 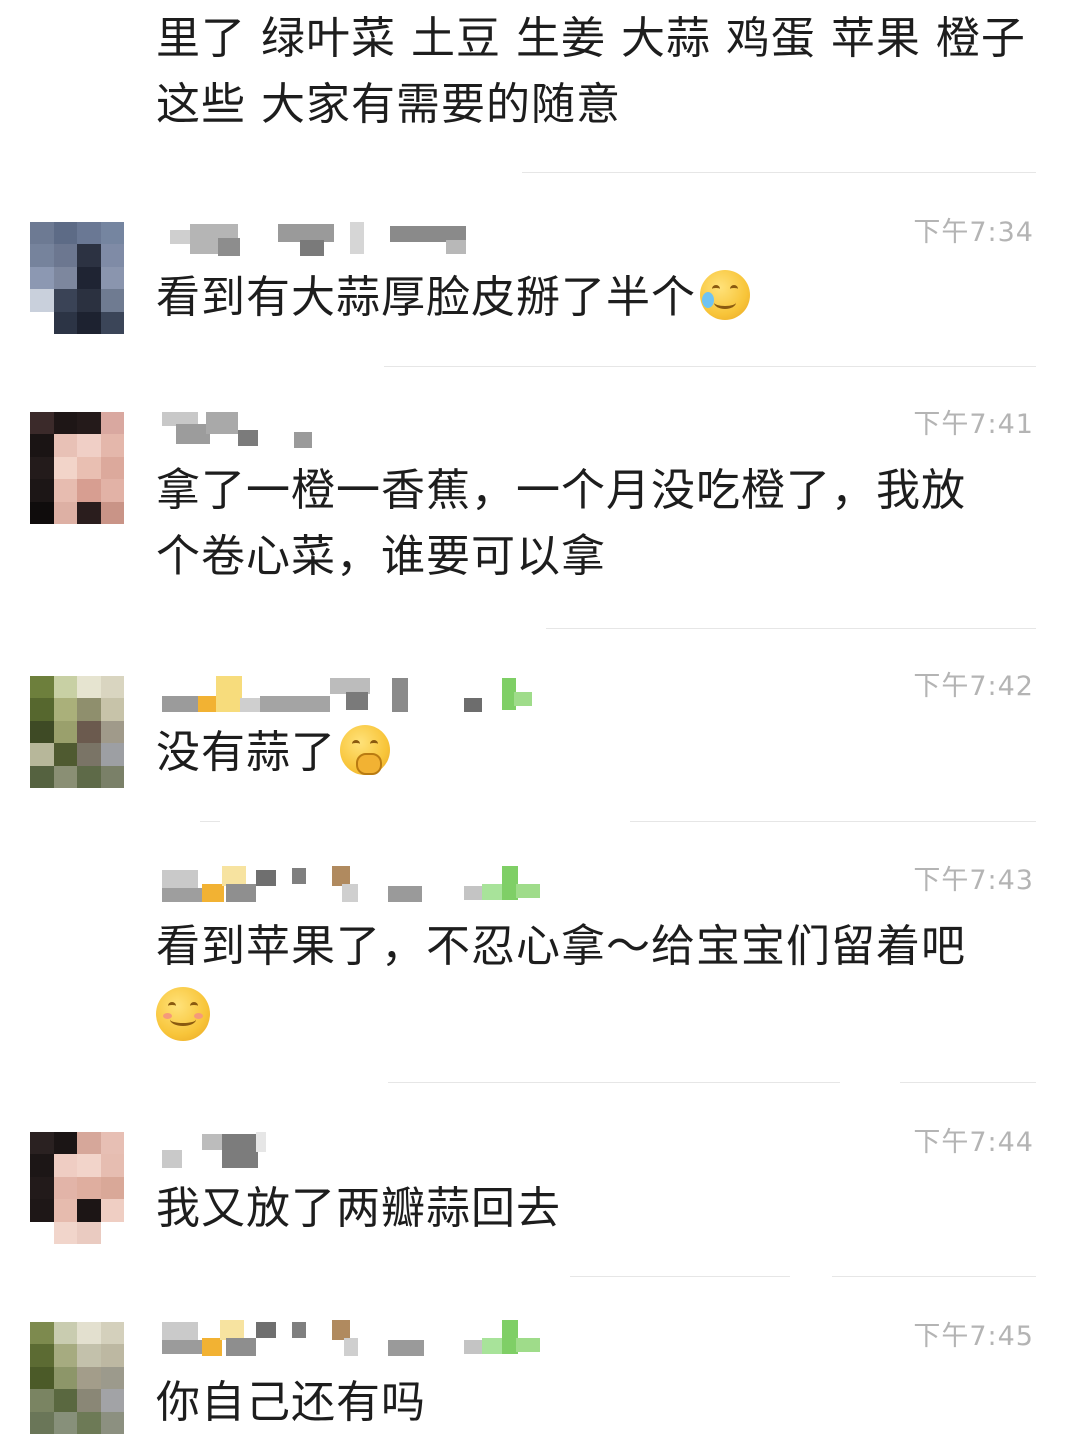 I want to click on message-line: 里了 绿叶菜 土豆 生姜 大蒜 鸡蛋 苹果 橙子, so click(x=591, y=38).